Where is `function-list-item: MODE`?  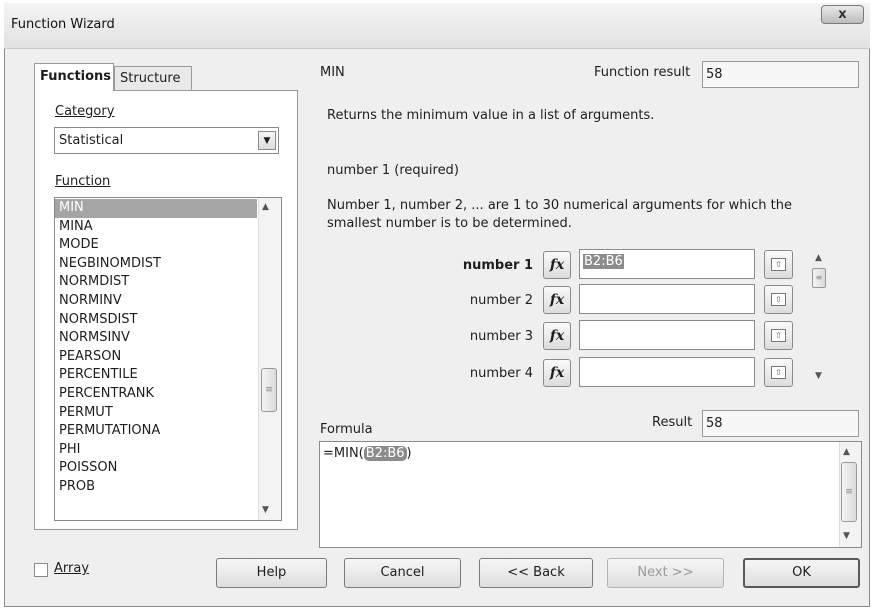 function-list-item: MODE is located at coordinates (156, 245).